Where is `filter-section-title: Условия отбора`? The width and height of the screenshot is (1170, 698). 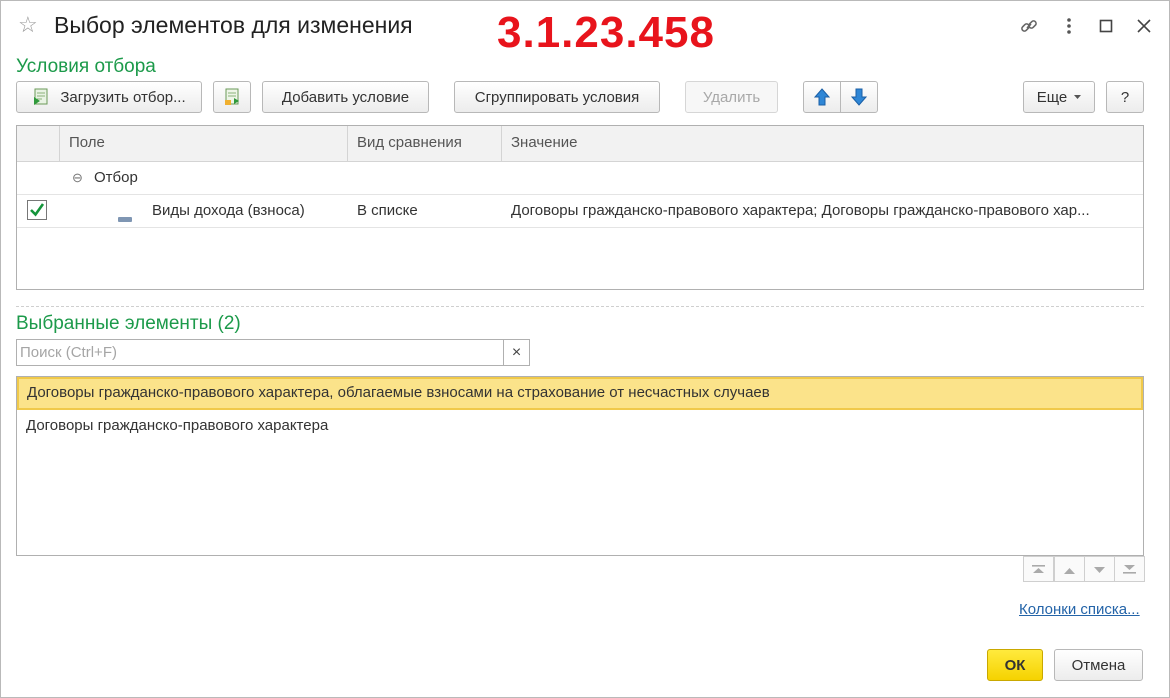
filter-section-title: Условия отбора is located at coordinates (86, 66).